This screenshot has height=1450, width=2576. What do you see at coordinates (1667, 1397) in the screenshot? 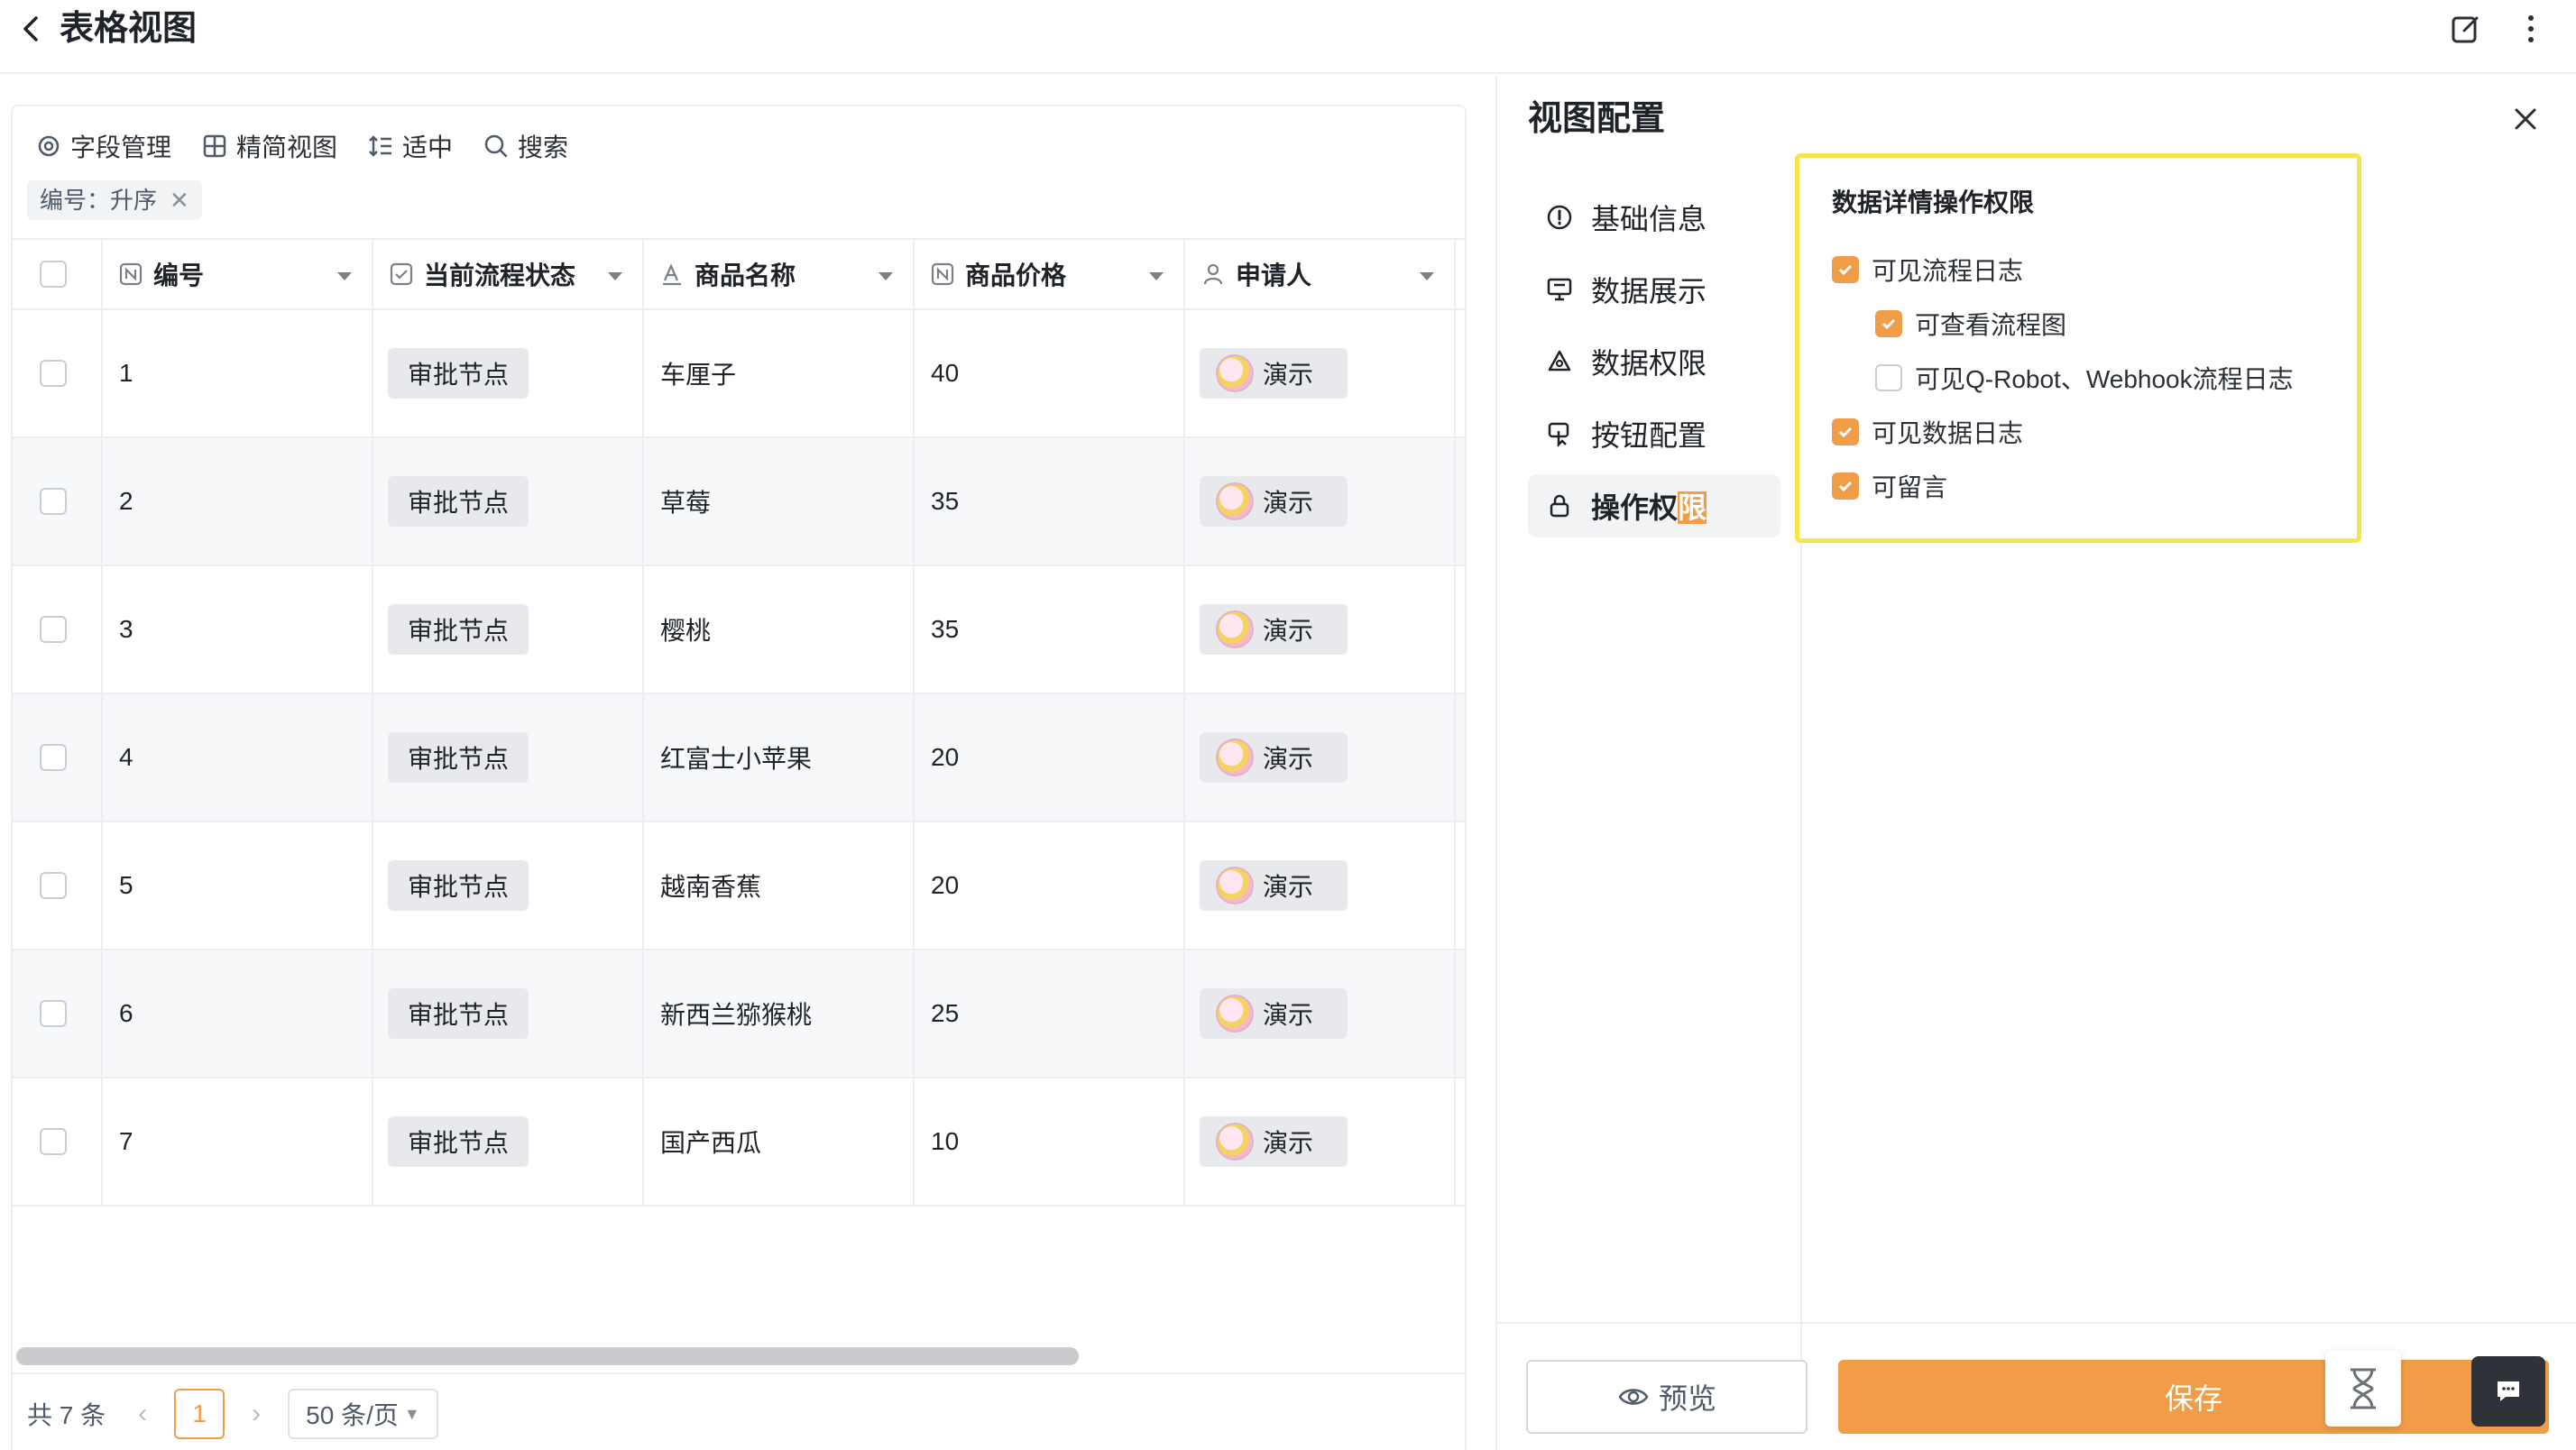
I see `preview-button: 预览` at bounding box center [1667, 1397].